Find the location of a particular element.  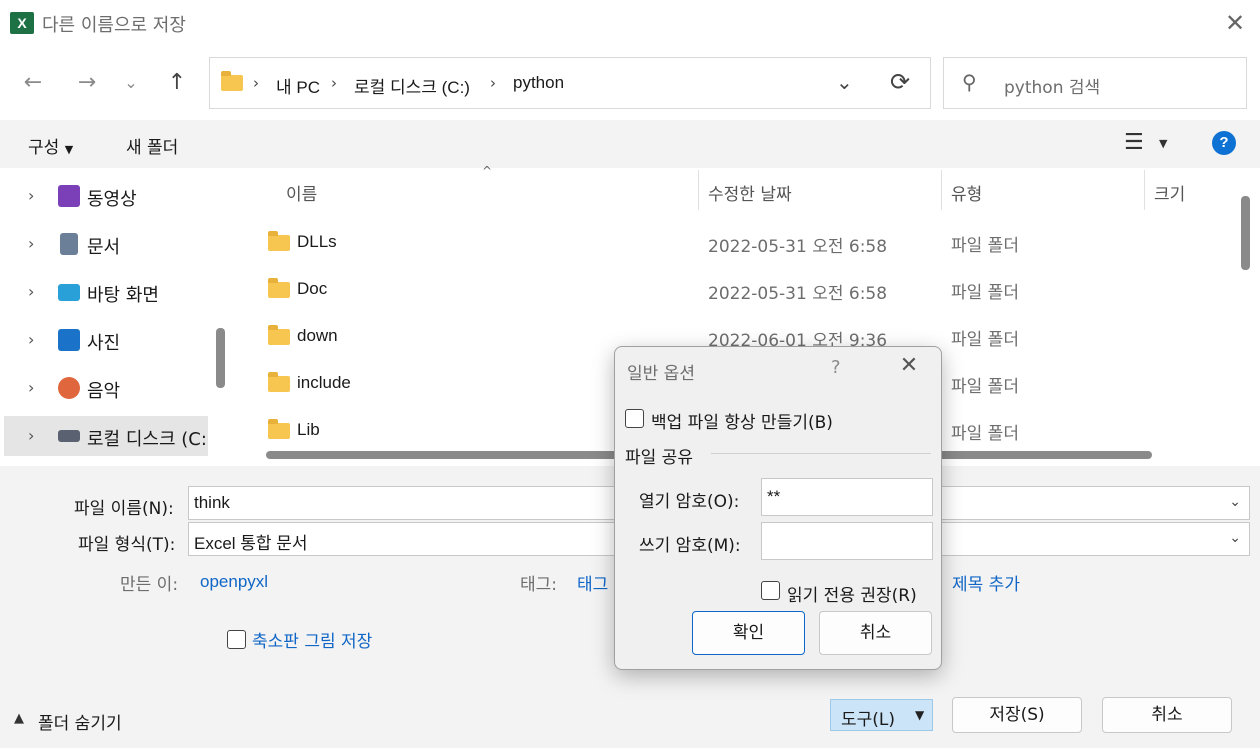

sidebar-item-videos: › 동영상 is located at coordinates (105, 196).